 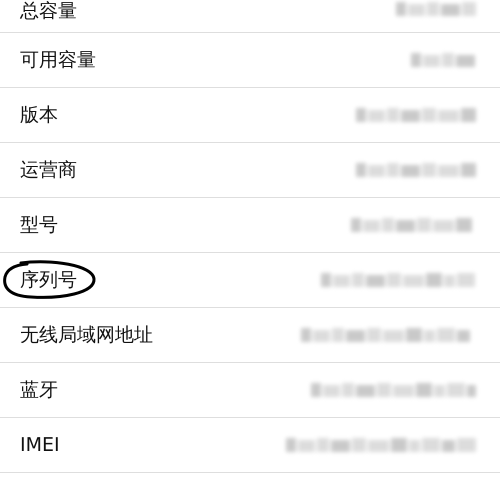 What do you see at coordinates (40, 445) in the screenshot?
I see `row-label: IMEI` at bounding box center [40, 445].